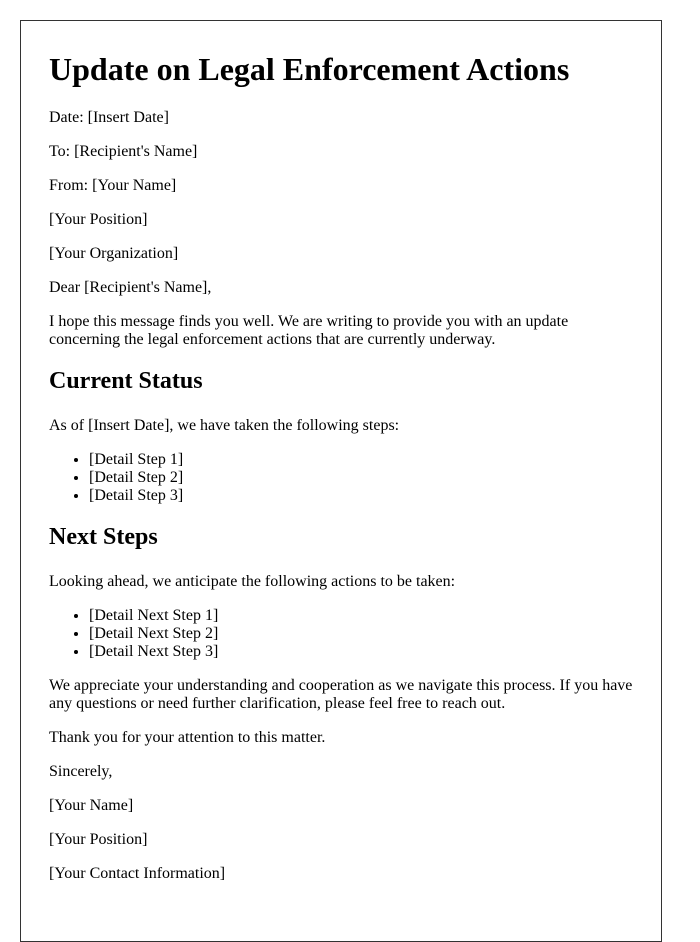 This screenshot has width=700, height=942. I want to click on salutation: Dear [Recipient's Name],, so click(130, 287).